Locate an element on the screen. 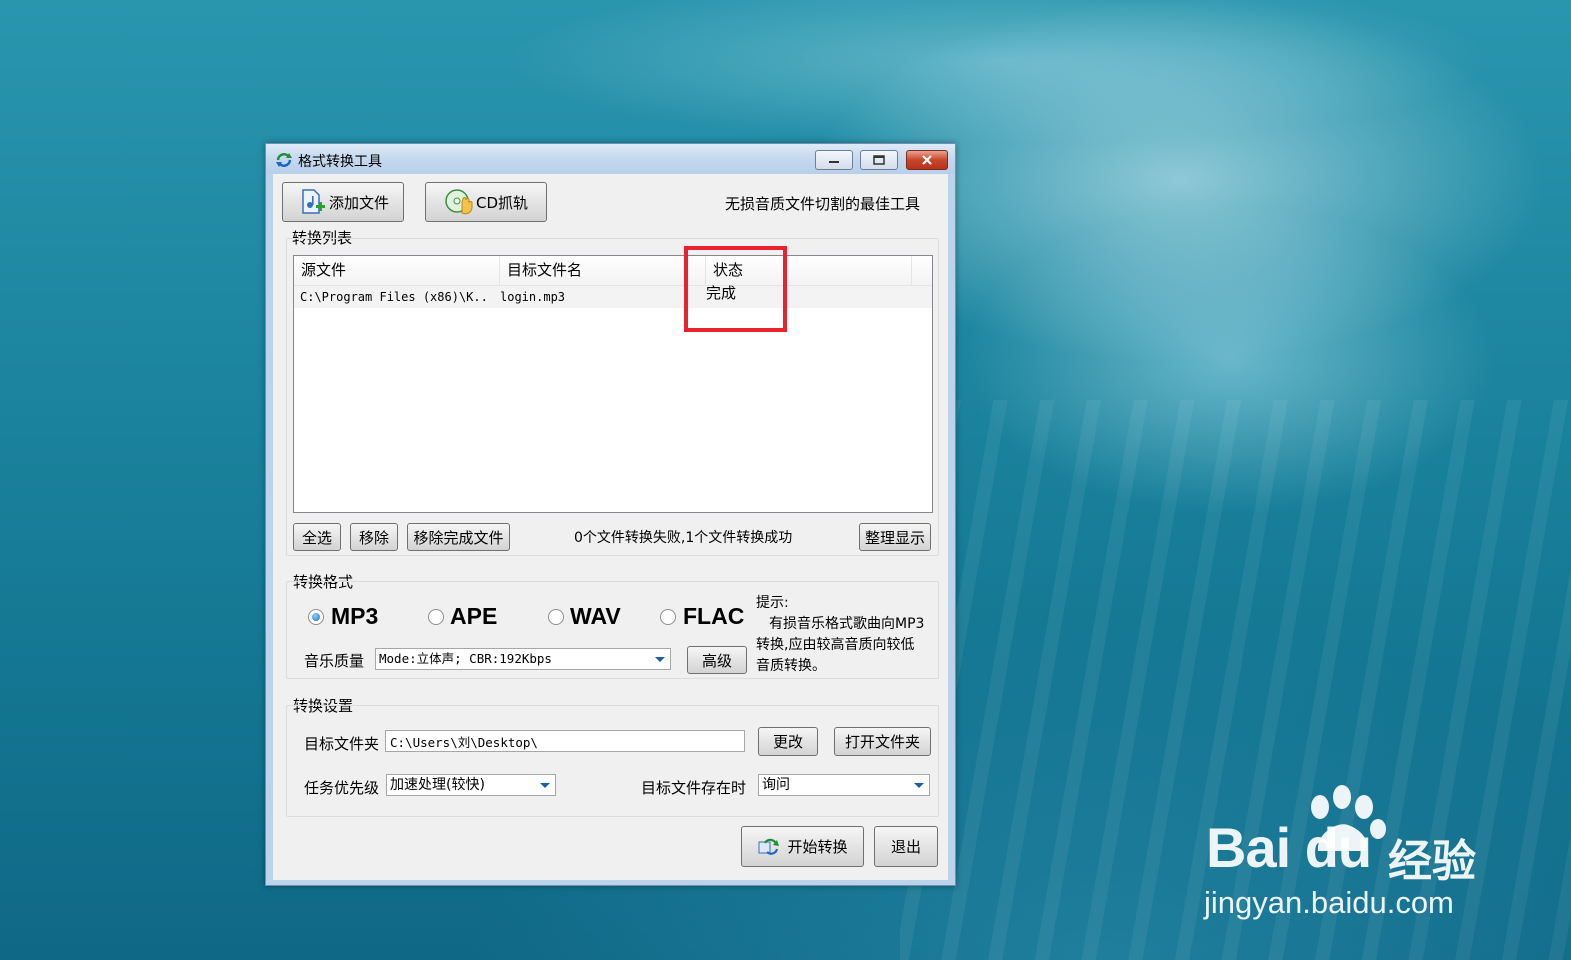 Image resolution: width=1571 pixels, height=960 pixels. app-convert-icon is located at coordinates (284, 160).